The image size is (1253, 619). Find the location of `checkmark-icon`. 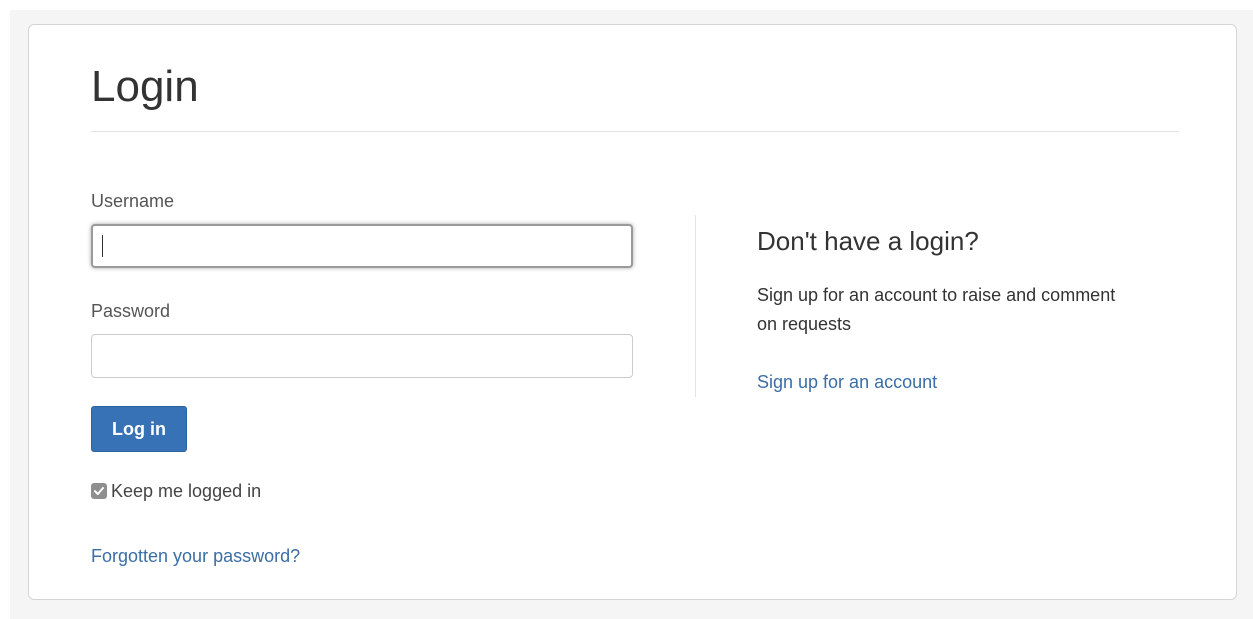

checkmark-icon is located at coordinates (99, 491).